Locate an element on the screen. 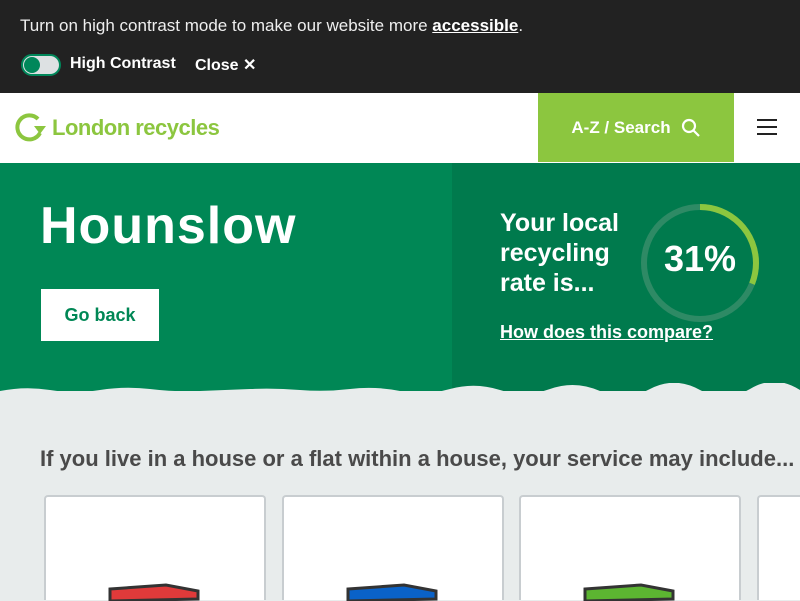  close-banner-button: Close ✕ is located at coordinates (225, 65).